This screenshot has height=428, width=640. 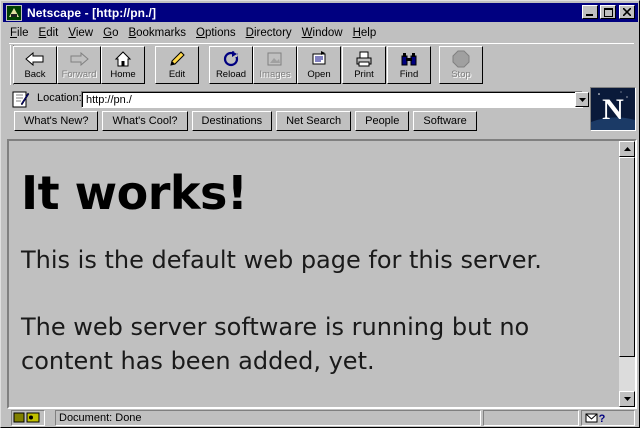 I want to click on find-label: Find, so click(x=409, y=74).